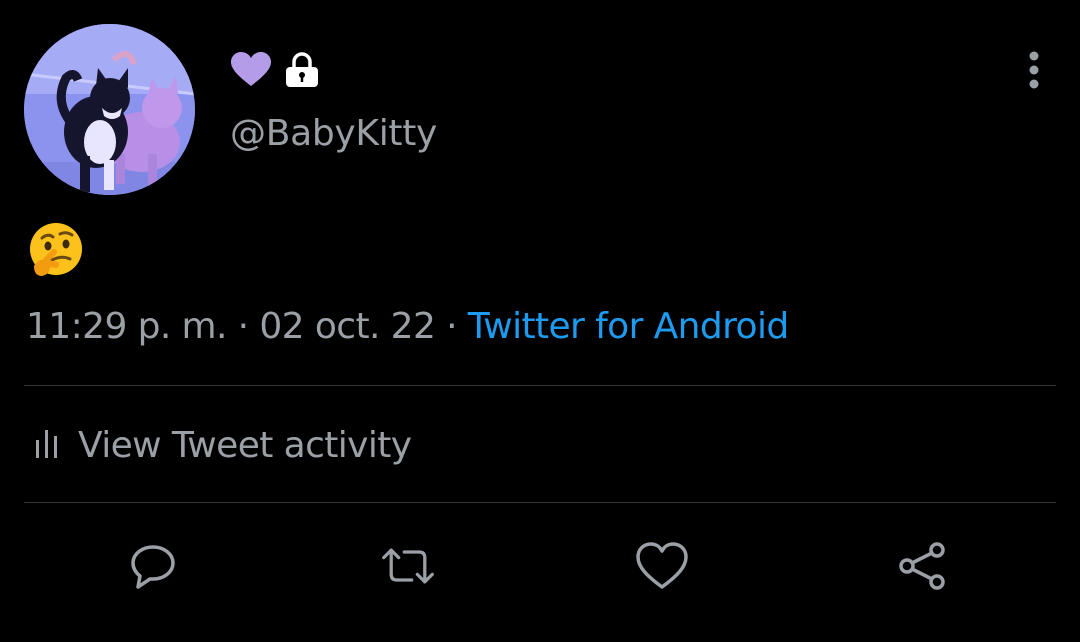 This screenshot has width=1080, height=642. I want to click on view-tweet-activity-button: View Tweet activity, so click(223, 445).